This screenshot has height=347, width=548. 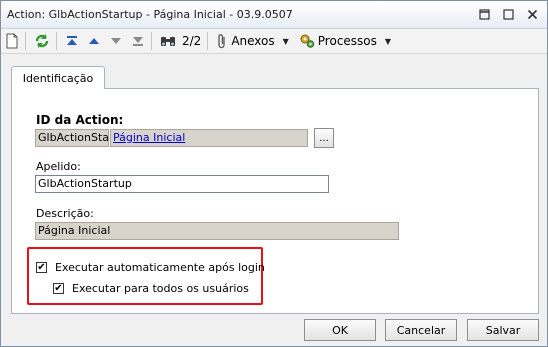 I want to click on descricao-label: Descrição:, so click(x=65, y=213).